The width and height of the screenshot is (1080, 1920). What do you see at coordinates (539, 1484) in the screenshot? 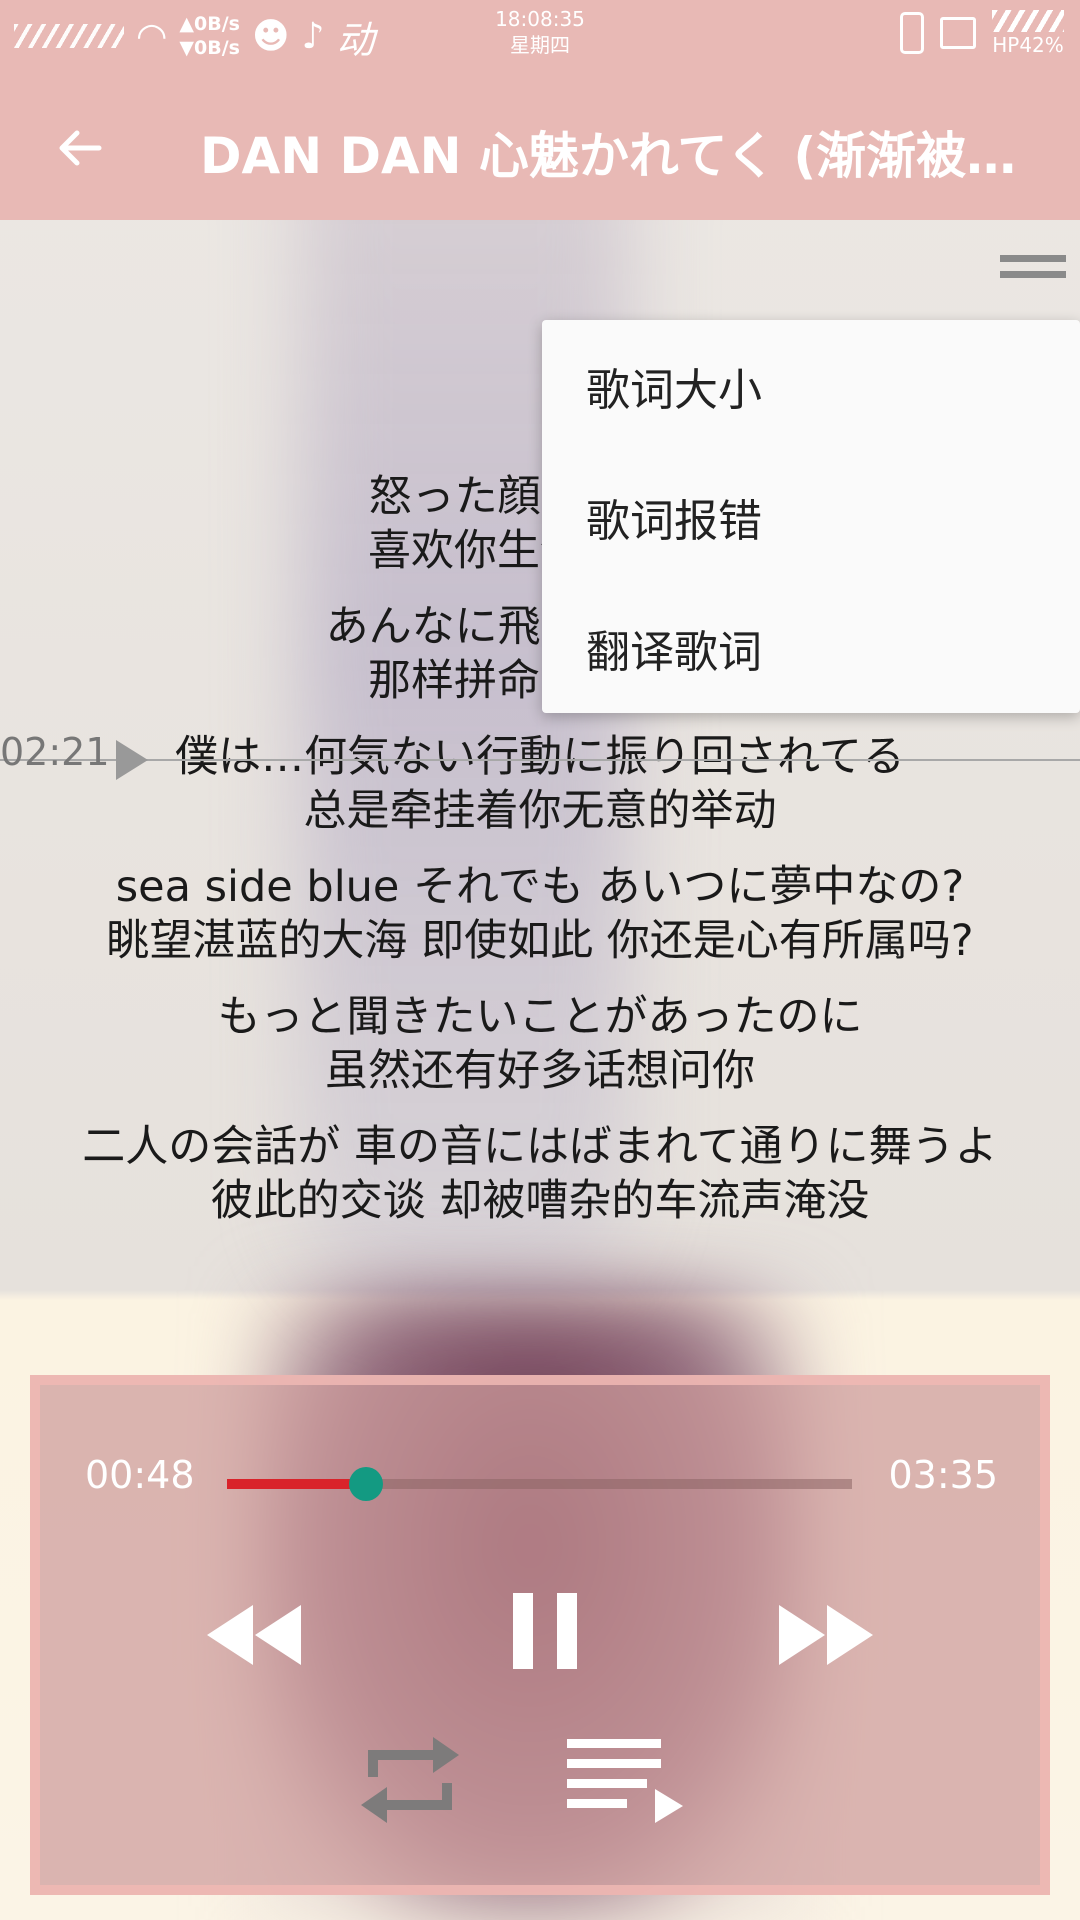
I see `progress-slider` at bounding box center [539, 1484].